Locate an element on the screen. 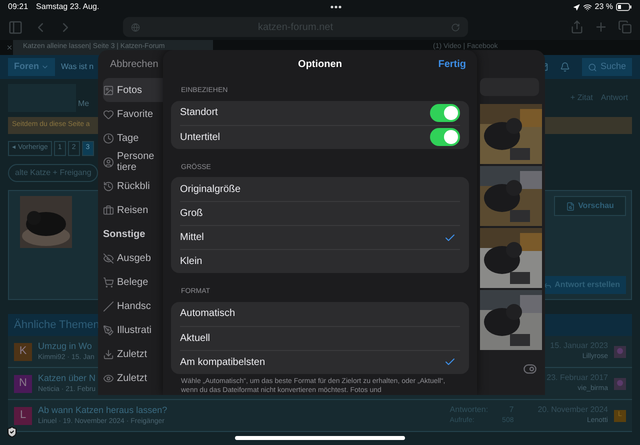 This screenshot has width=640, height=445. bell-icon is located at coordinates (565, 67).